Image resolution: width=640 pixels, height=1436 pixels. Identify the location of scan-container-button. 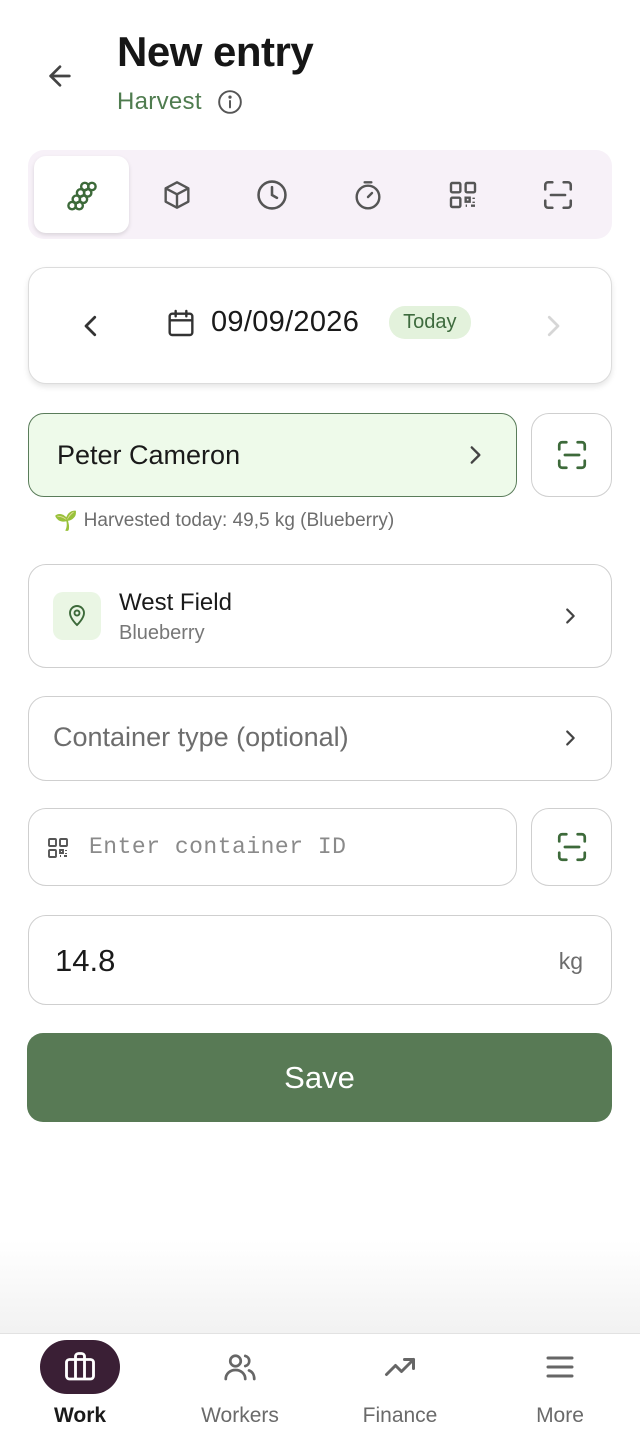
(571, 847).